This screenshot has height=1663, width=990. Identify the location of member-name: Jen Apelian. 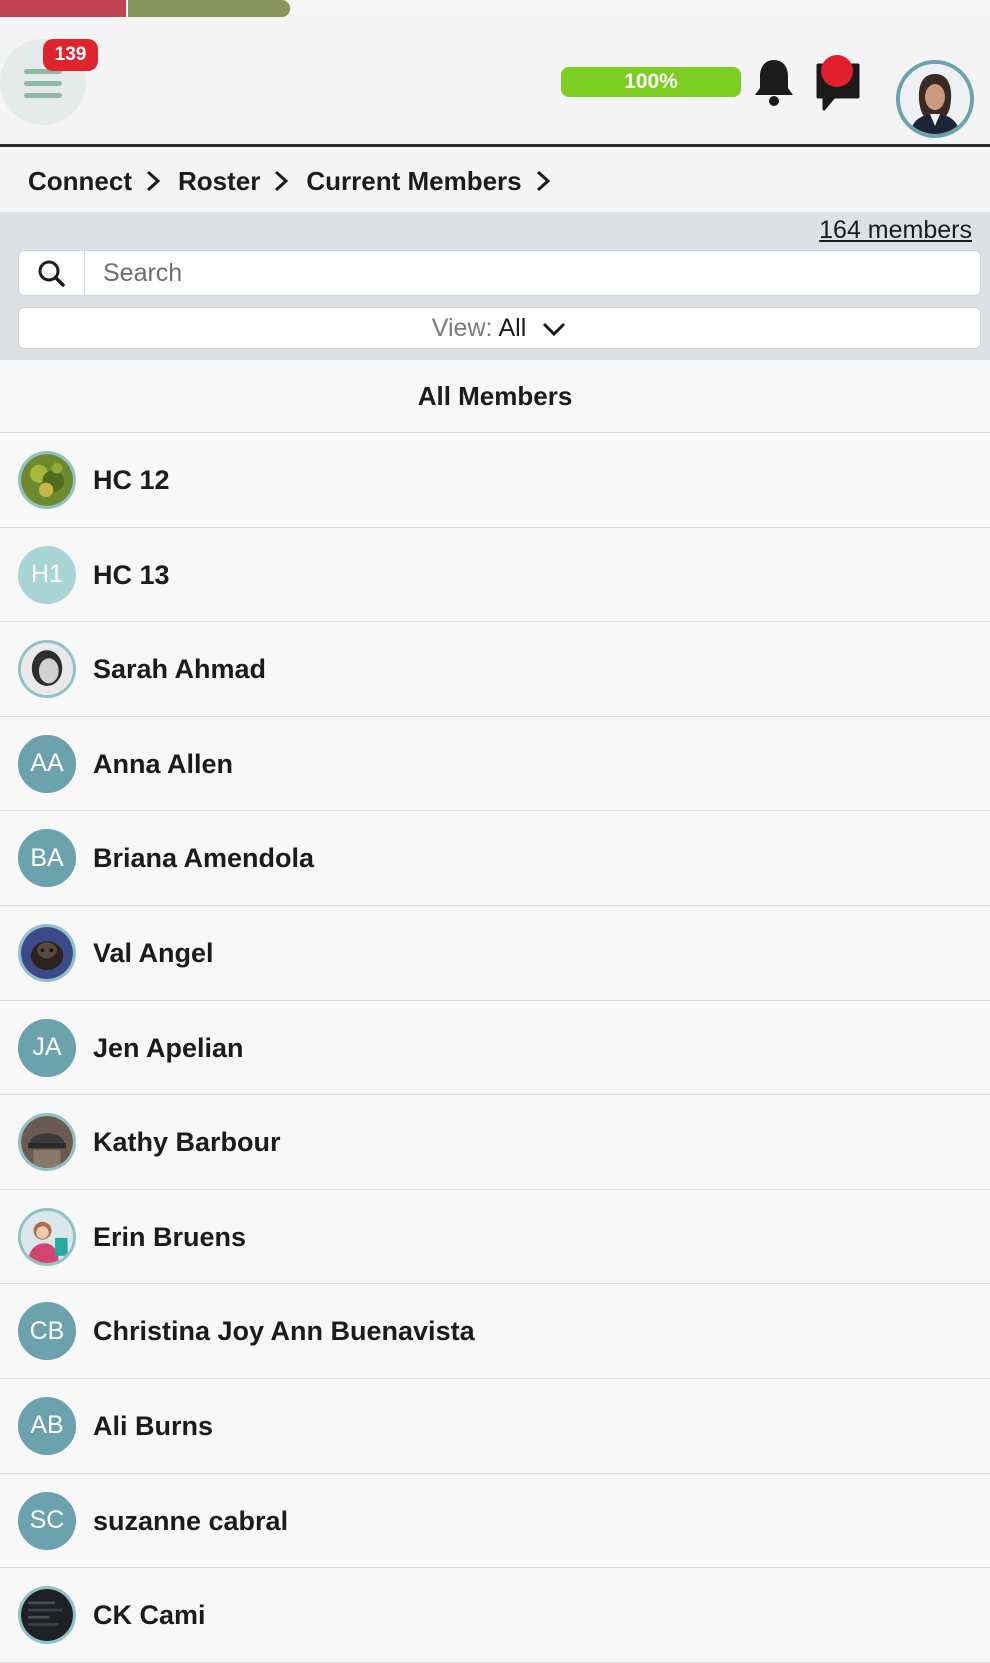
(168, 1047).